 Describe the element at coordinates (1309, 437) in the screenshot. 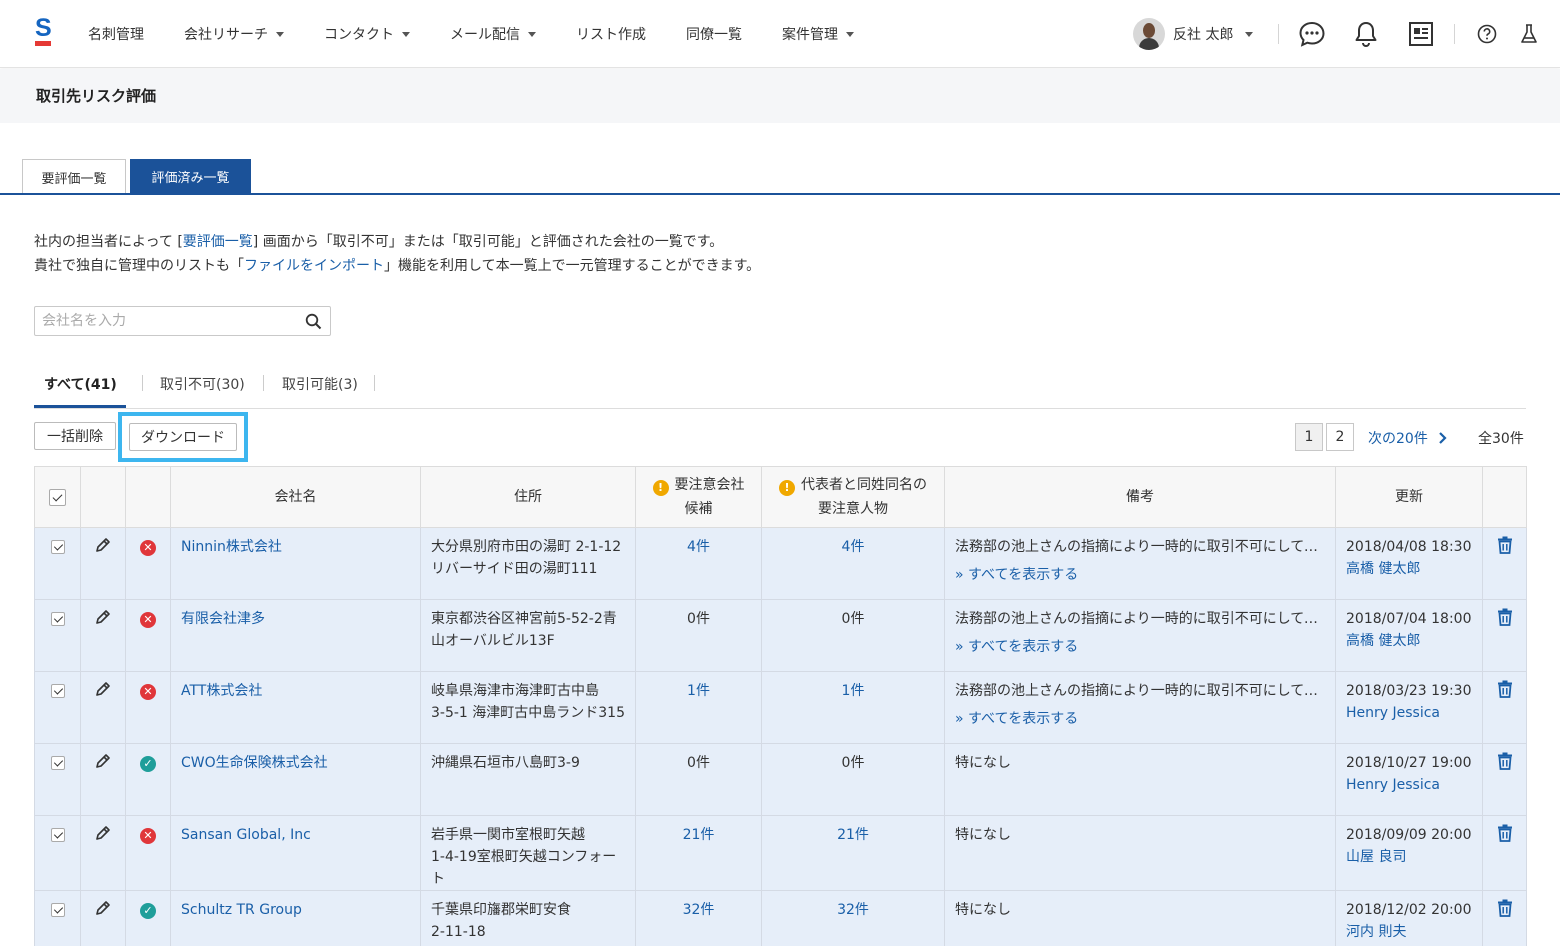

I see `page-1-button: 1` at that location.